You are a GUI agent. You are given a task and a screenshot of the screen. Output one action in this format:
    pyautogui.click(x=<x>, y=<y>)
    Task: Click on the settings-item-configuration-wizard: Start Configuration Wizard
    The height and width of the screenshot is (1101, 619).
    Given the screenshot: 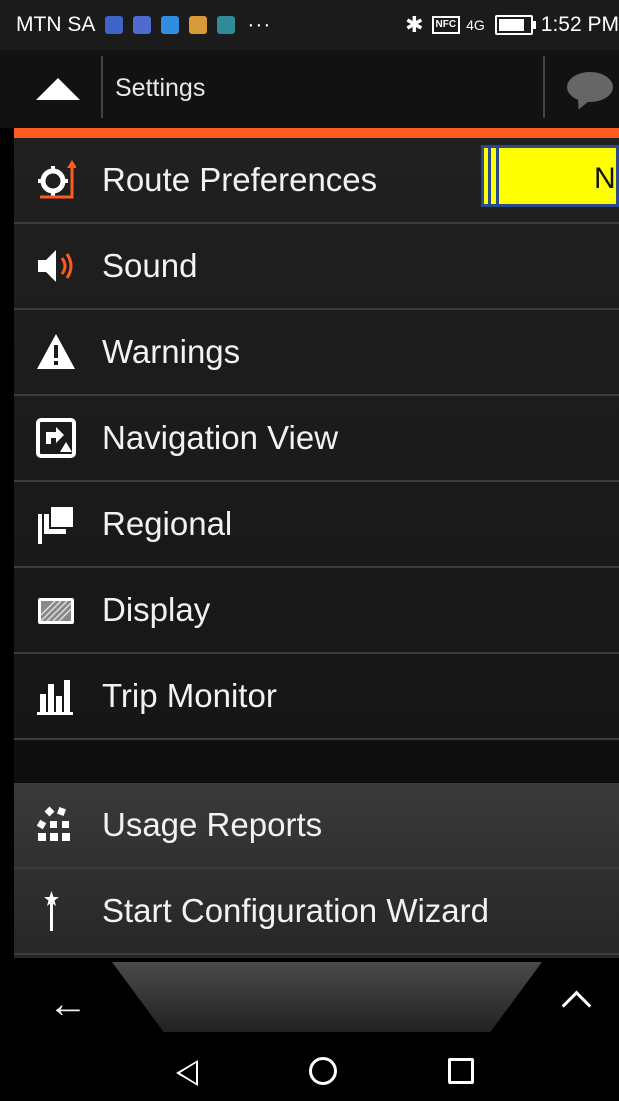 What is the action you would take?
    pyautogui.click(x=316, y=912)
    